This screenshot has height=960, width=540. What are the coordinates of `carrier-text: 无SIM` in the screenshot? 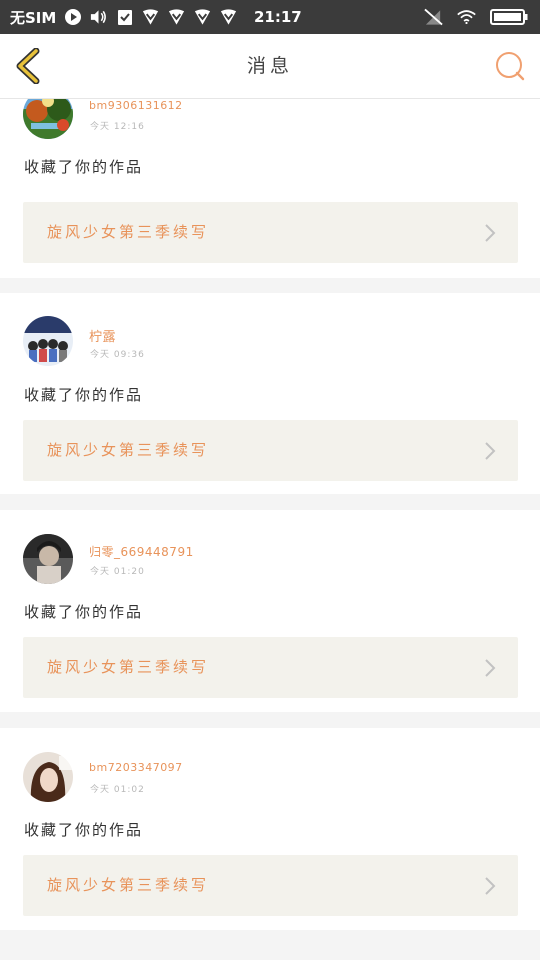 It's located at (33, 17).